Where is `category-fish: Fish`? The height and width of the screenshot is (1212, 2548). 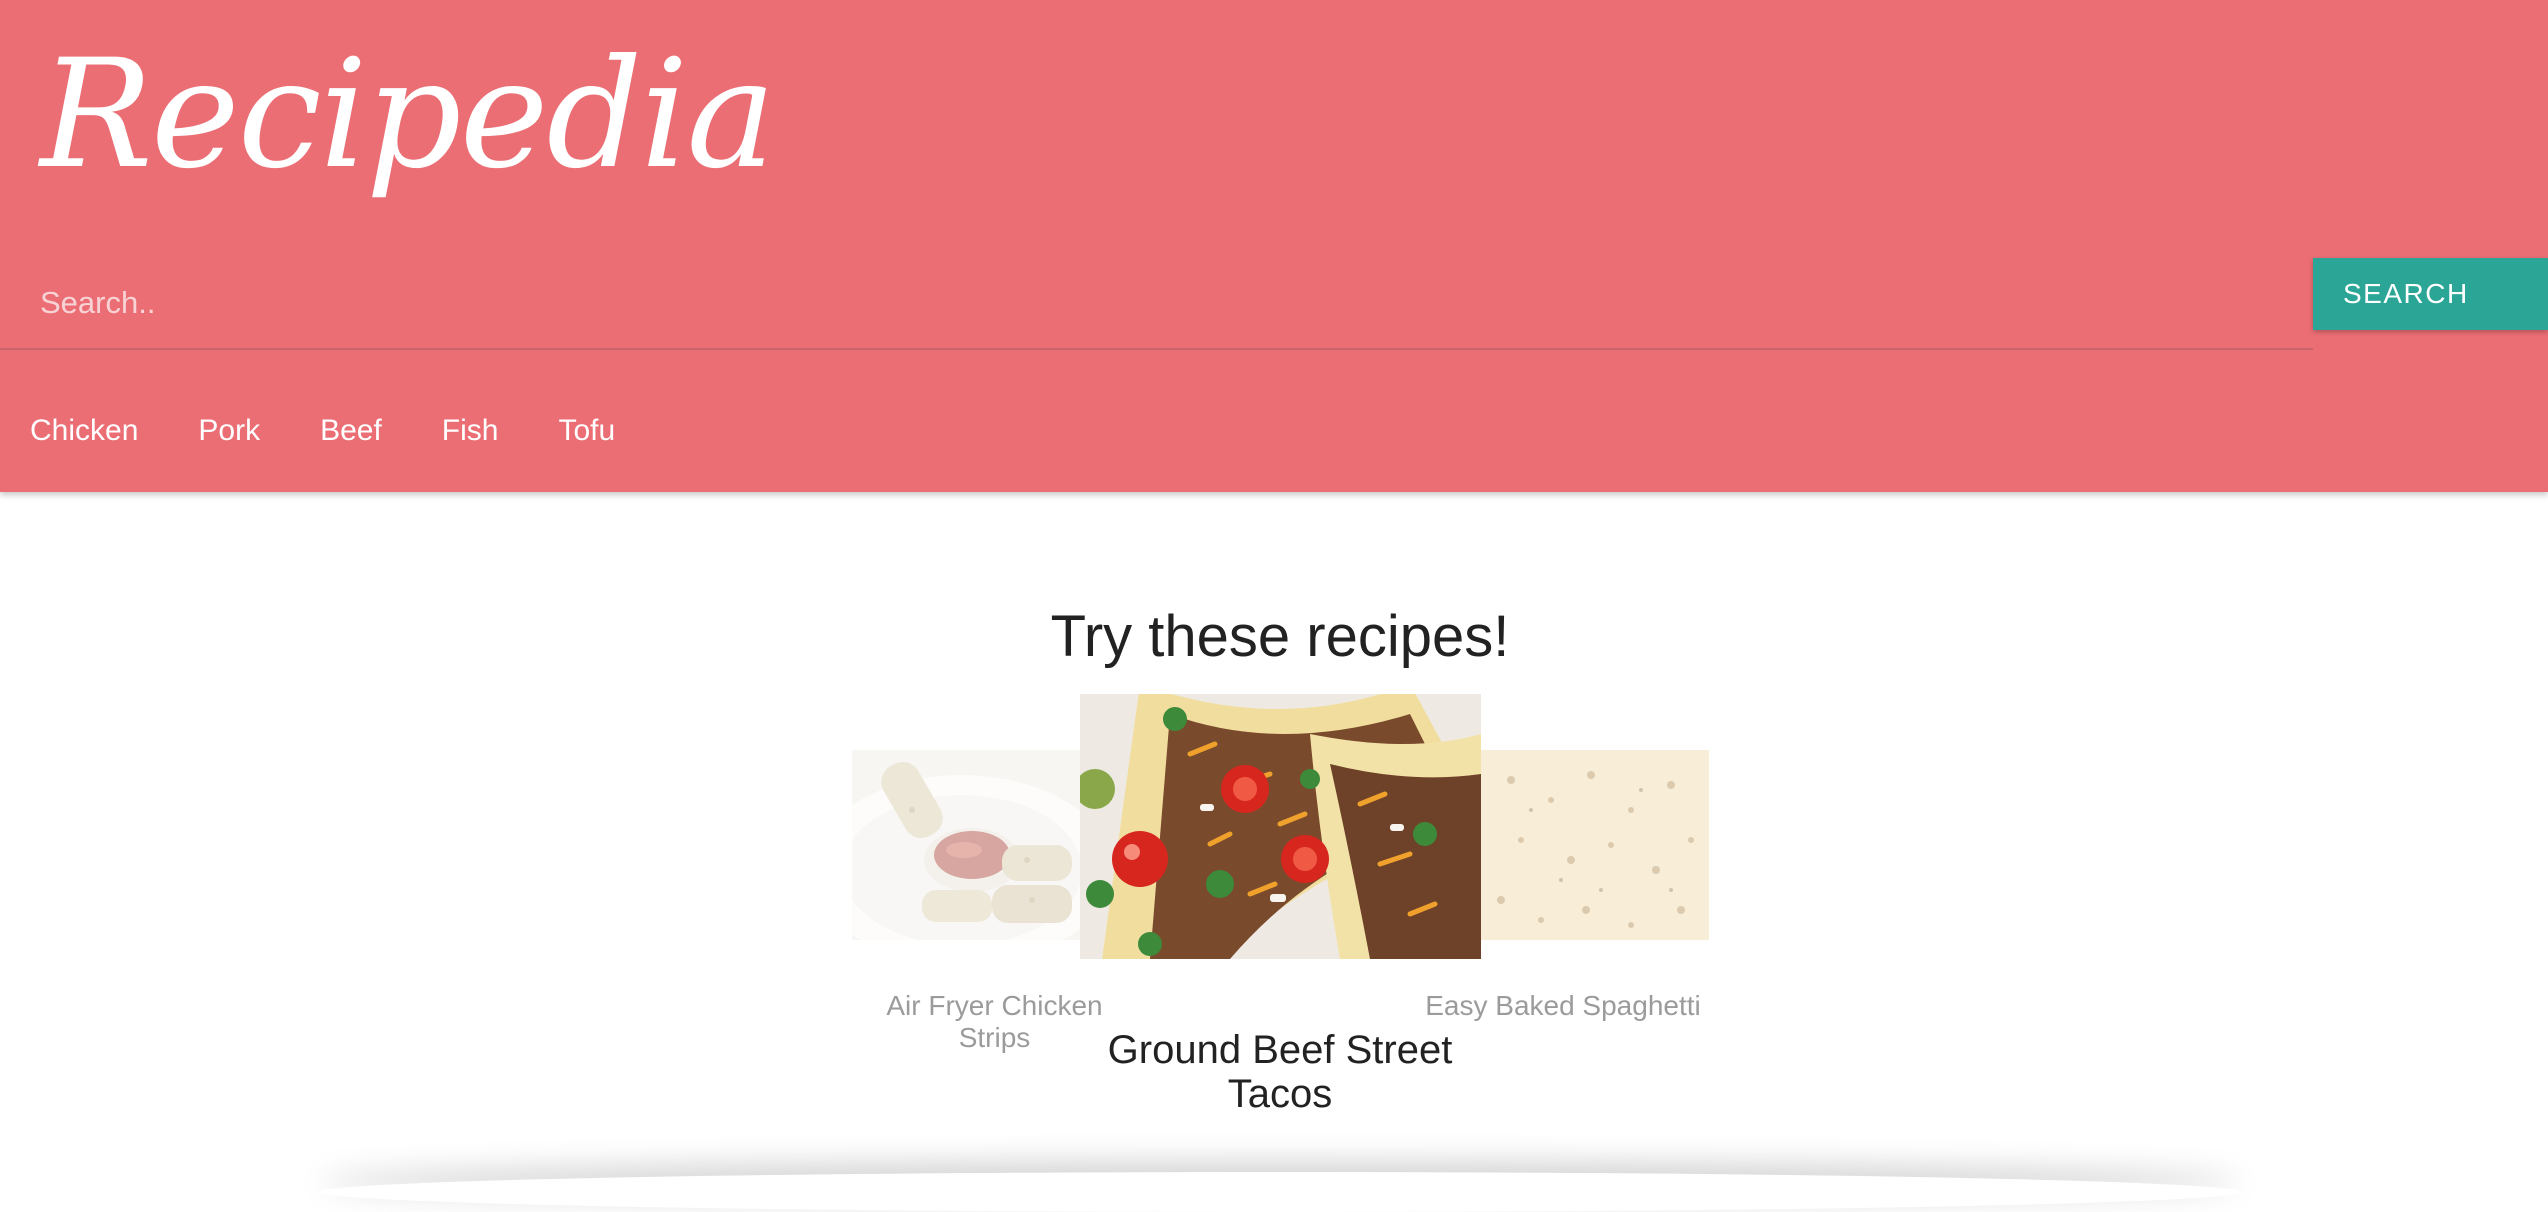
category-fish: Fish is located at coordinates (470, 431).